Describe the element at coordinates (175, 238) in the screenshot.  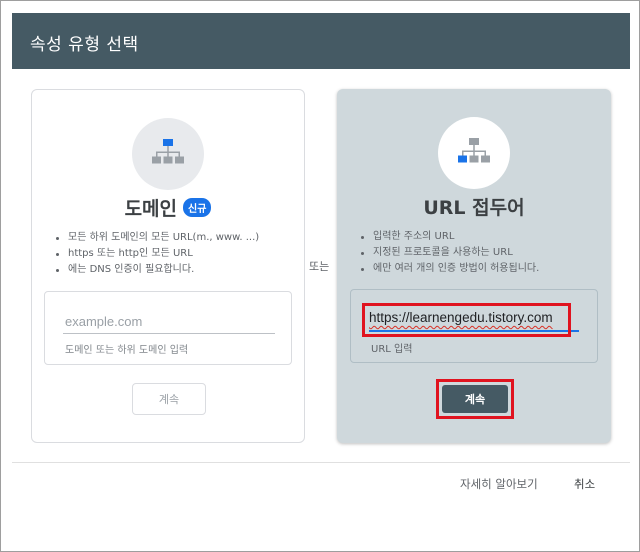
I see `list-item: 모든 하위 도메인의 모든 URL(m., www. ...)` at that location.